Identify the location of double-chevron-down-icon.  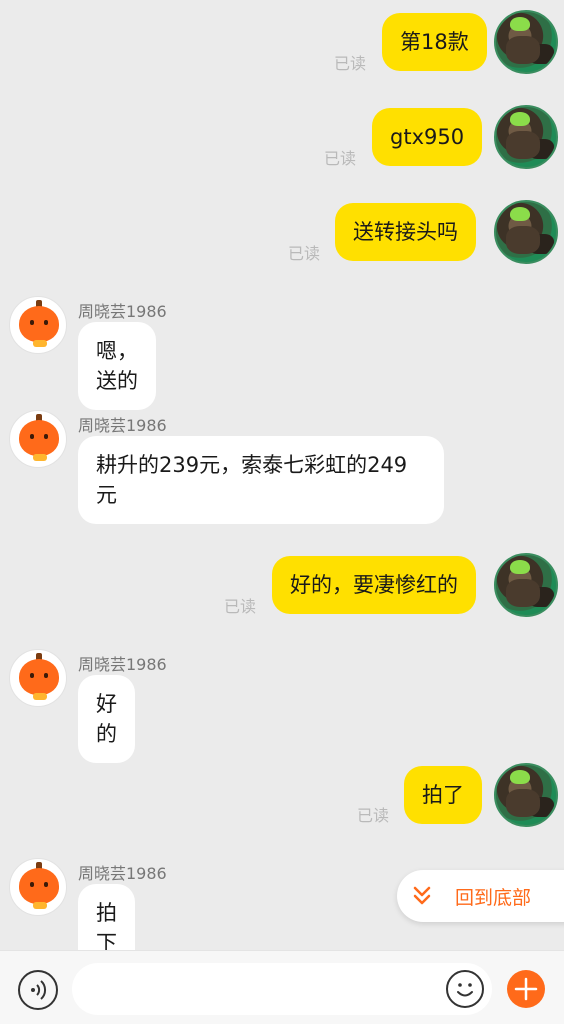
(422, 895).